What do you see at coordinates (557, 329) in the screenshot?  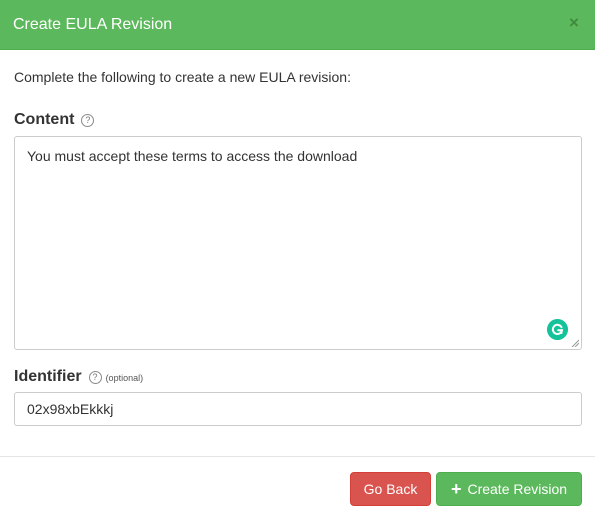 I see `grammarly-icon` at bounding box center [557, 329].